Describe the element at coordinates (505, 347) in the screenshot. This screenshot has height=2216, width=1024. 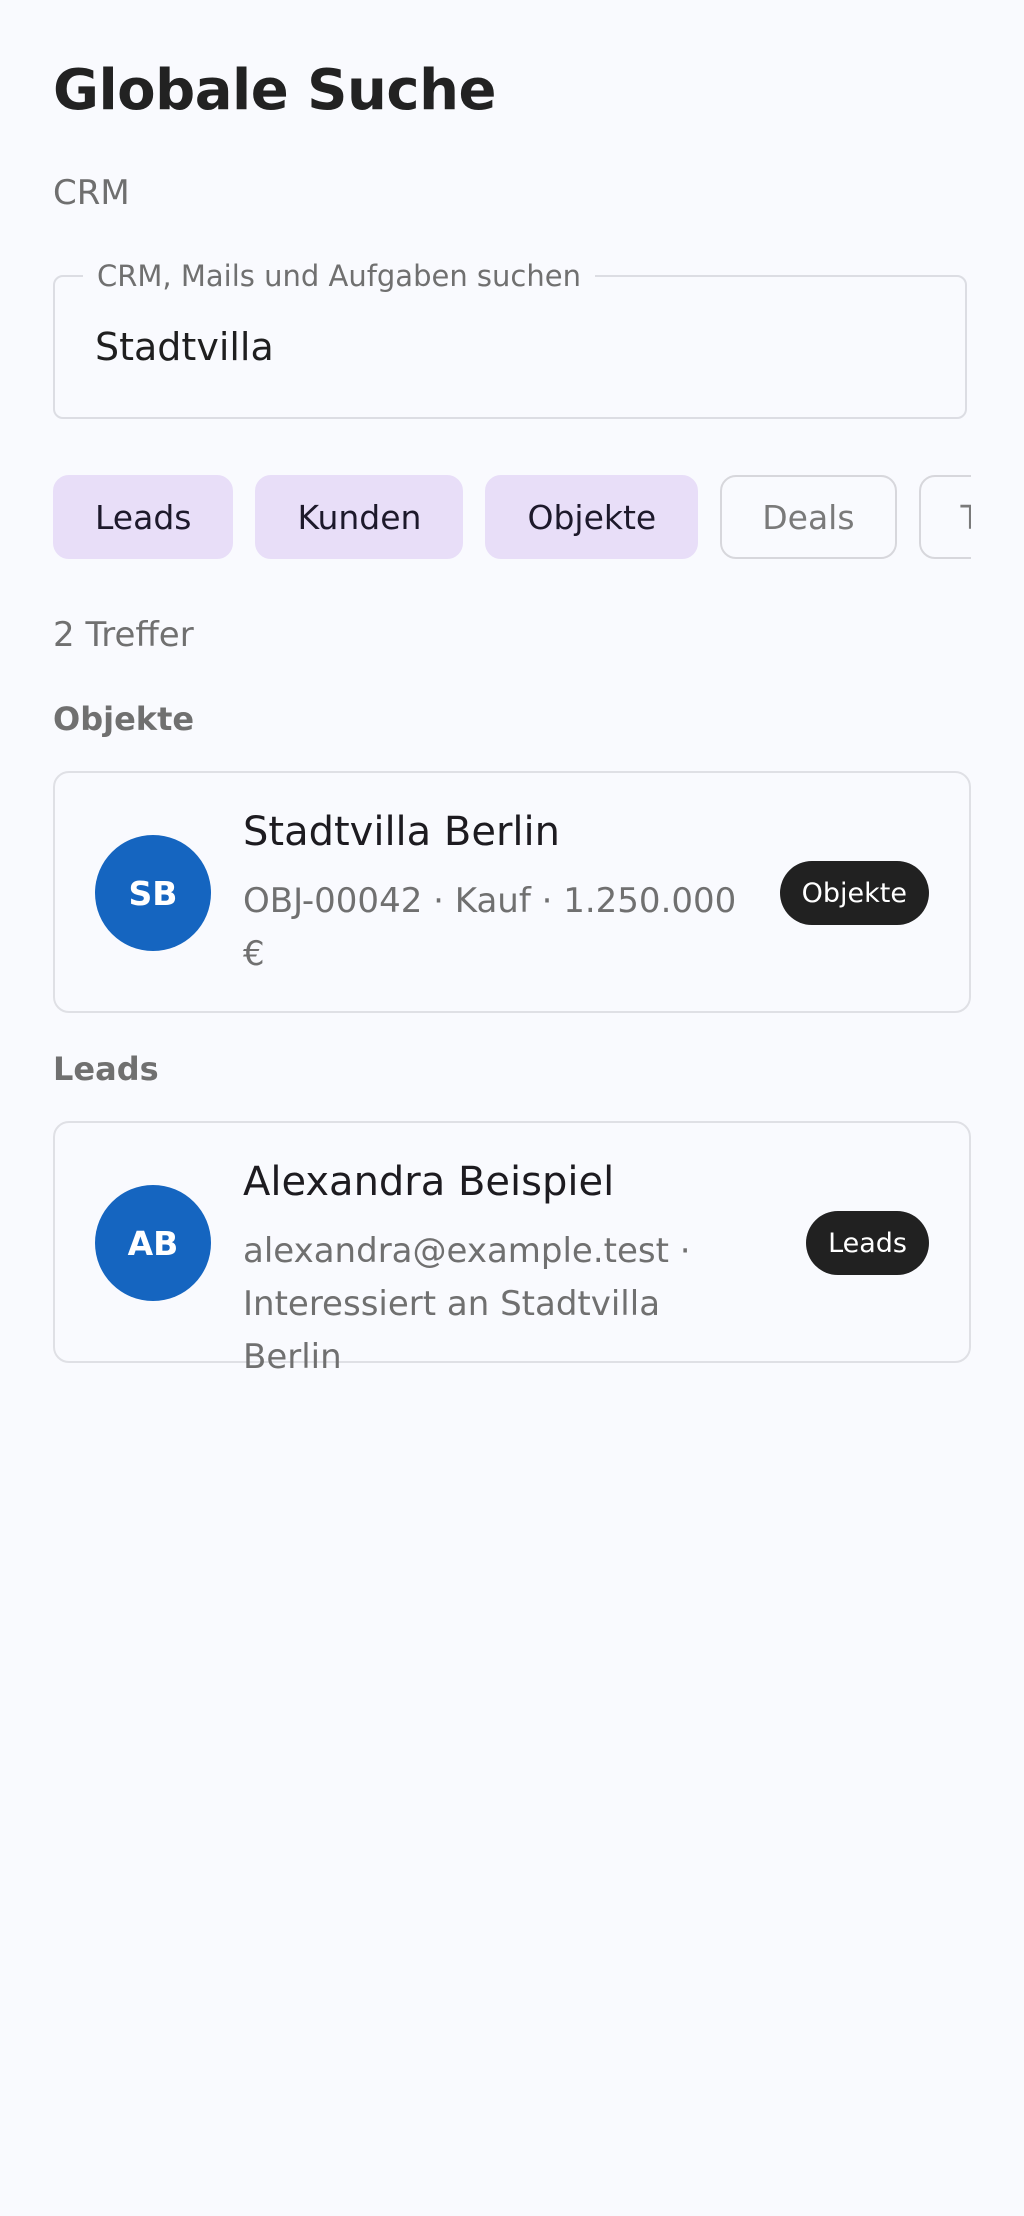
I see `search-input` at that location.